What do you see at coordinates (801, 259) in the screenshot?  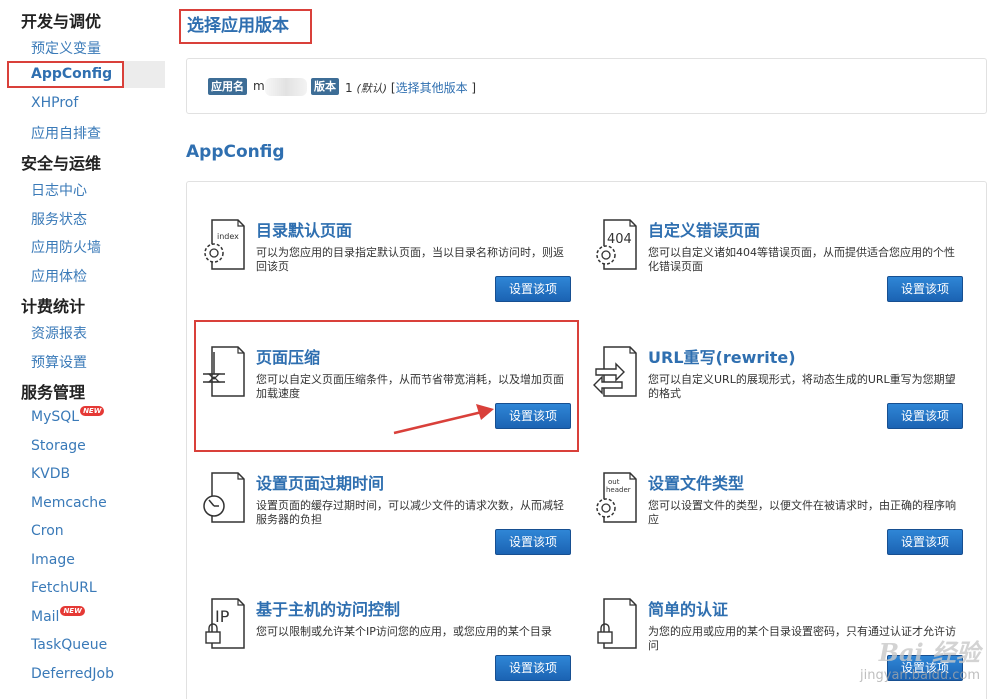 I see `card-desc: 您可以自定义诸如404等错误页面，从而提供适合您应用的个性化错误页面` at bounding box center [801, 259].